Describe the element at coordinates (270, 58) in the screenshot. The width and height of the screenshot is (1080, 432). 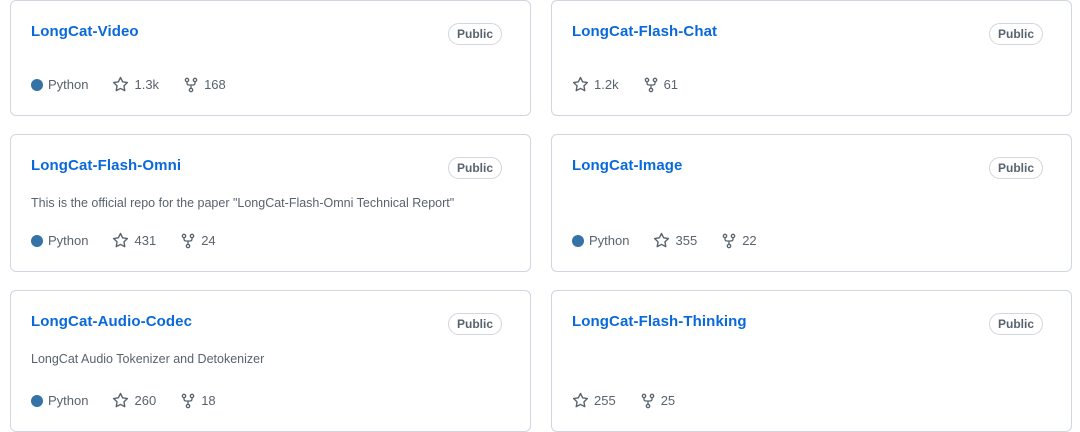
I see `repo-card-longcat-video: LongCat-Video Public Python 1.3k 168` at that location.